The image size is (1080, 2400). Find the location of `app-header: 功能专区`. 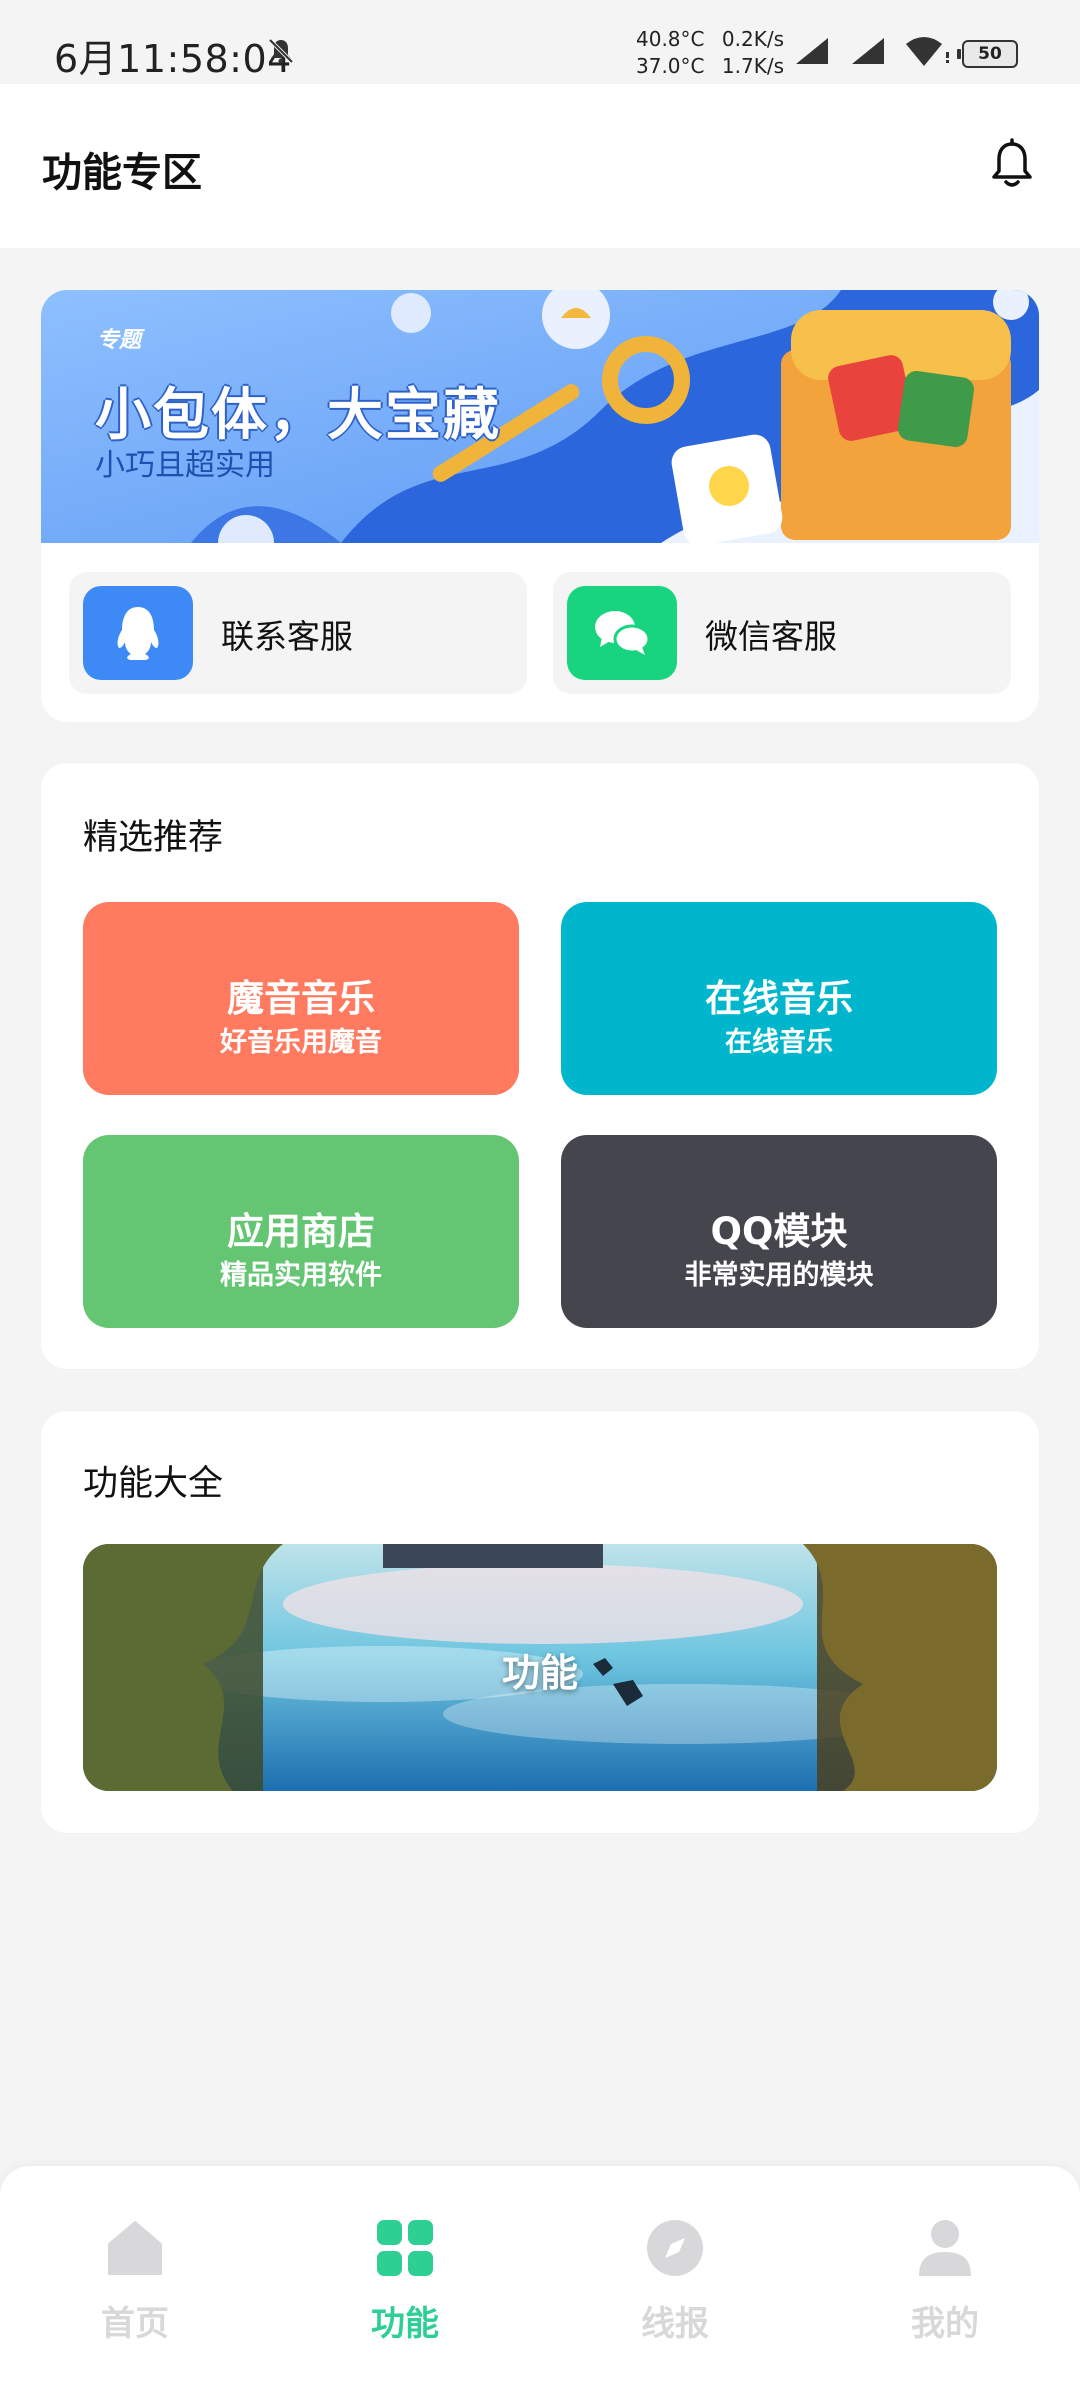

app-header: 功能专区 is located at coordinates (540, 166).